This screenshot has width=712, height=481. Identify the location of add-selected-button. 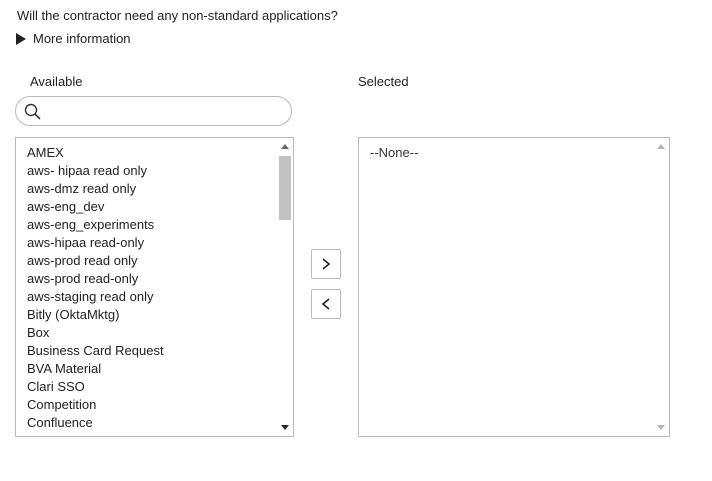
(326, 264).